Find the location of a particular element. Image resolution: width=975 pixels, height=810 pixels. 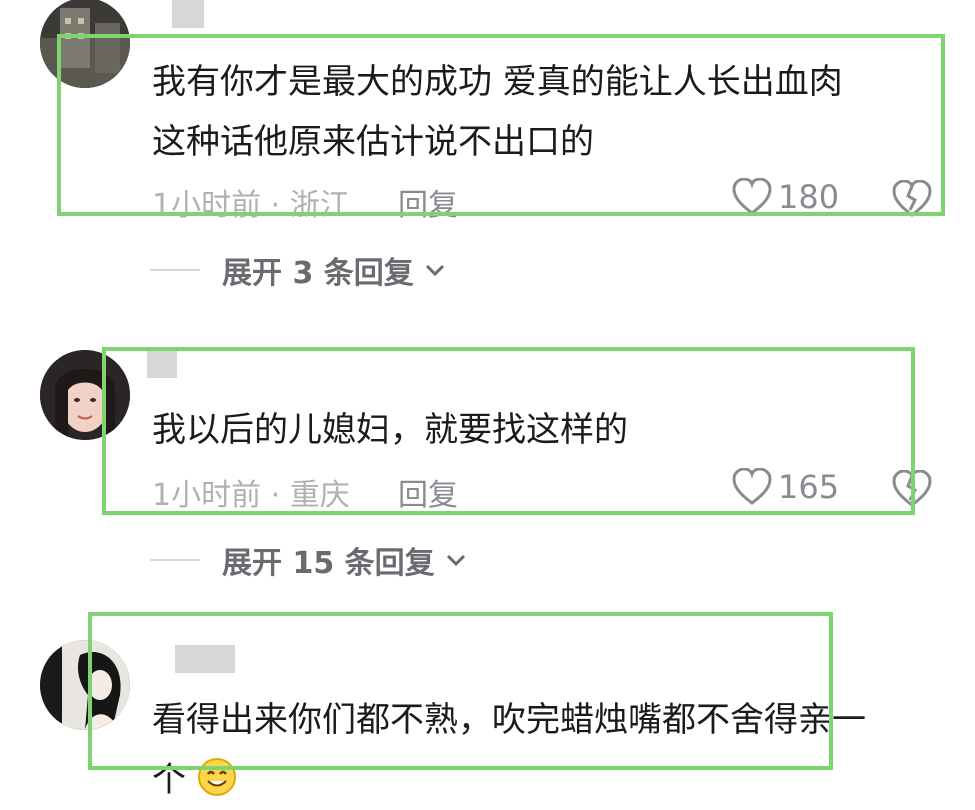

comment-text-line-1: 我以后的儿媳妇，就要找这样的 is located at coordinates (390, 430).